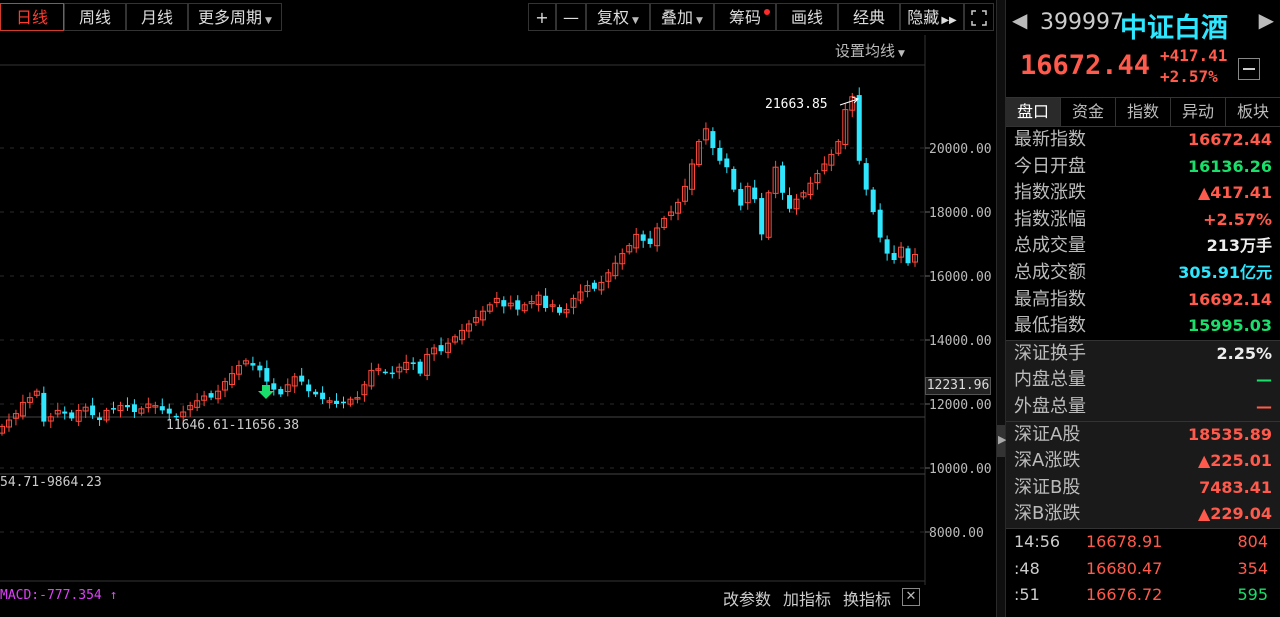 This screenshot has height=617, width=1280. Describe the element at coordinates (960, 277) in the screenshot. I see `y-tick-label: 16000.00` at that location.